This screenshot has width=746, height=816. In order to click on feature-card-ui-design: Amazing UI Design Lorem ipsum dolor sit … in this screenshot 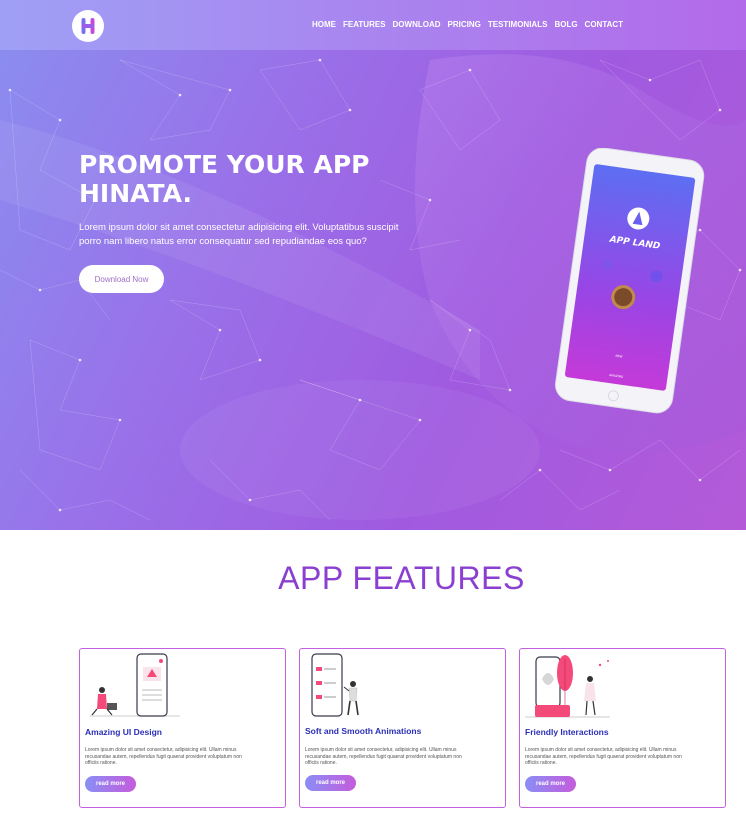, I will do `click(182, 728)`.